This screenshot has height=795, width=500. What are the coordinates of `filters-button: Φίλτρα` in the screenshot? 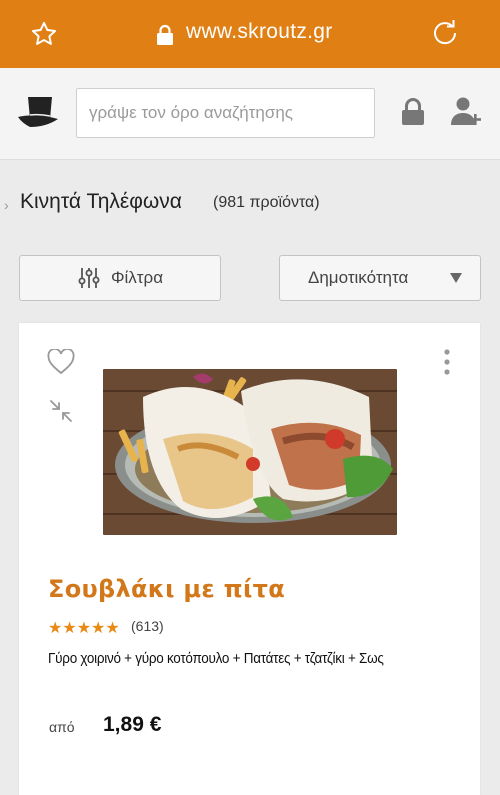 It's located at (120, 278).